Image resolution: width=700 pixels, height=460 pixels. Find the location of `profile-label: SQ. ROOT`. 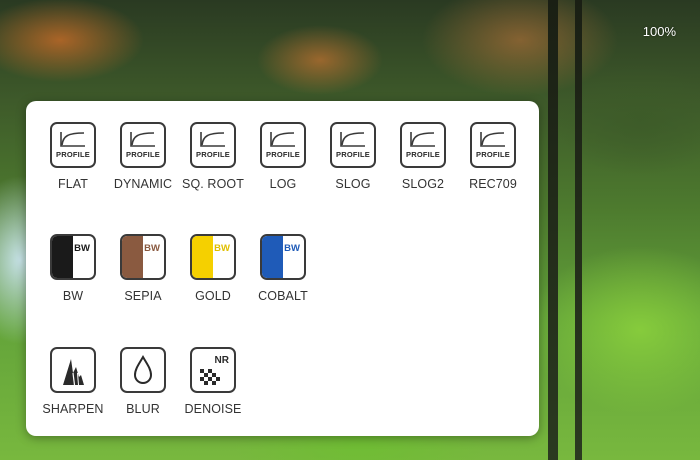

profile-label: SQ. ROOT is located at coordinates (213, 184).